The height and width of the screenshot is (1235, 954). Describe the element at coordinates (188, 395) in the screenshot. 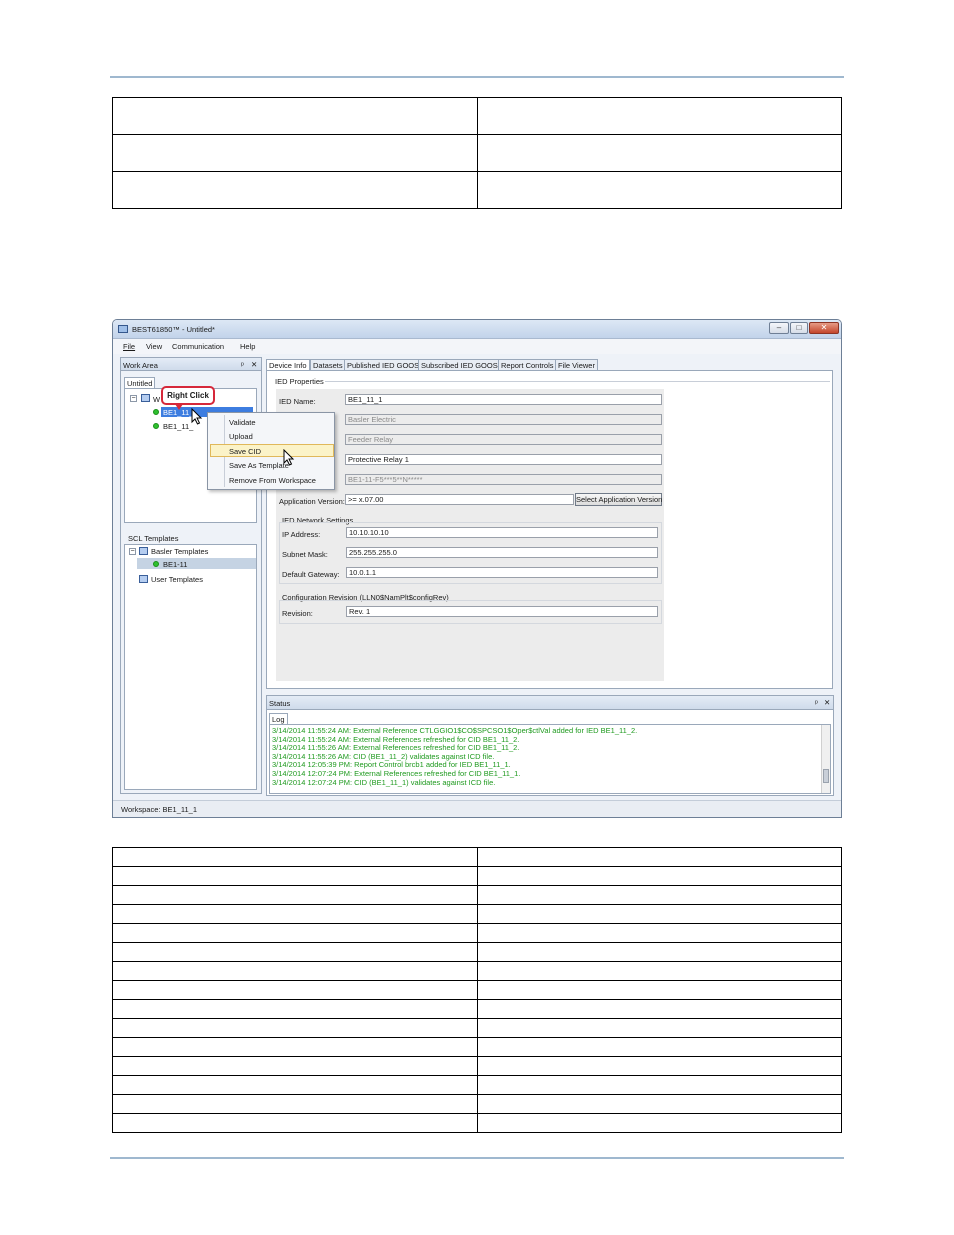

I see `right-click-callout: Right Click` at that location.